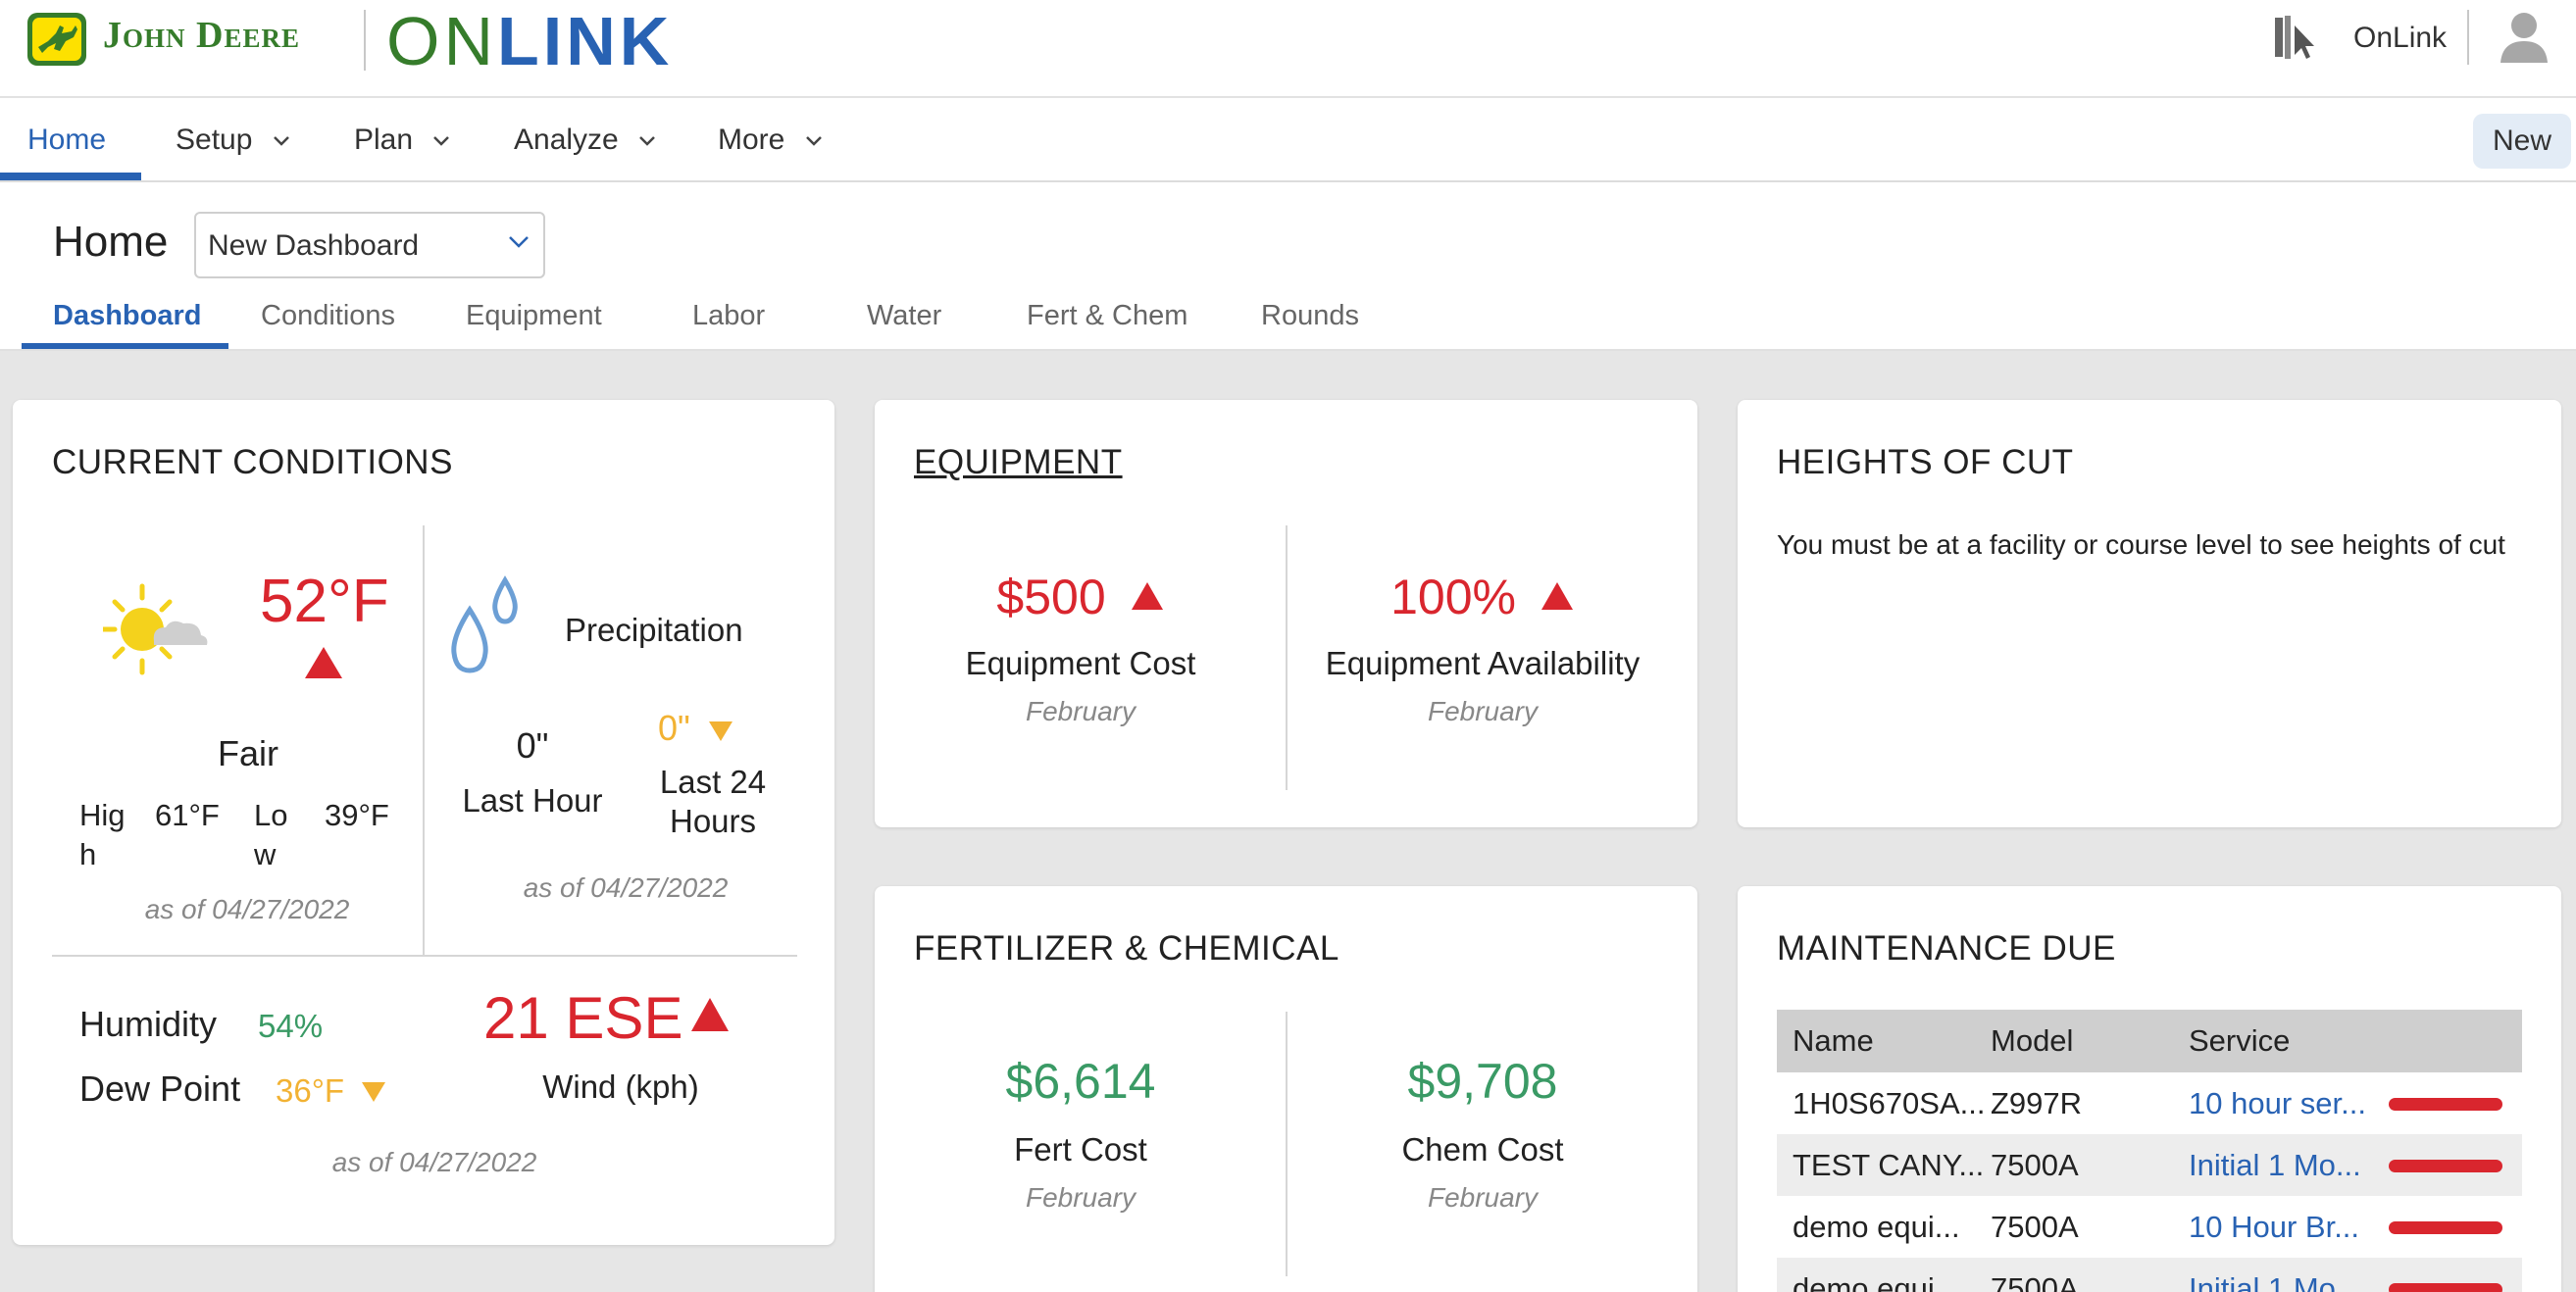  What do you see at coordinates (713, 801) in the screenshot?
I see `precip-last-24-label: Last 24 Hours` at bounding box center [713, 801].